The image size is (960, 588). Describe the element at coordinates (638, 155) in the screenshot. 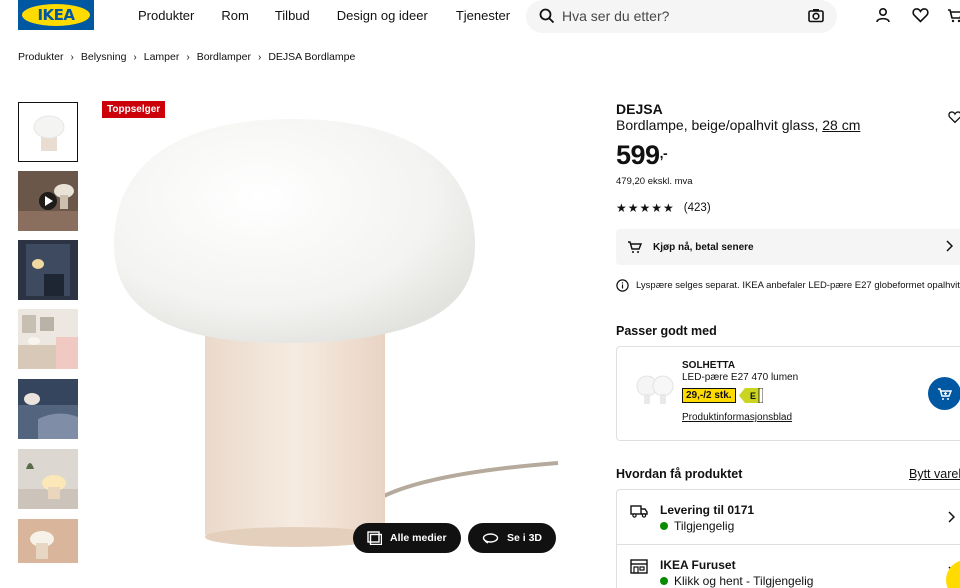

I see `price-value: 599` at that location.